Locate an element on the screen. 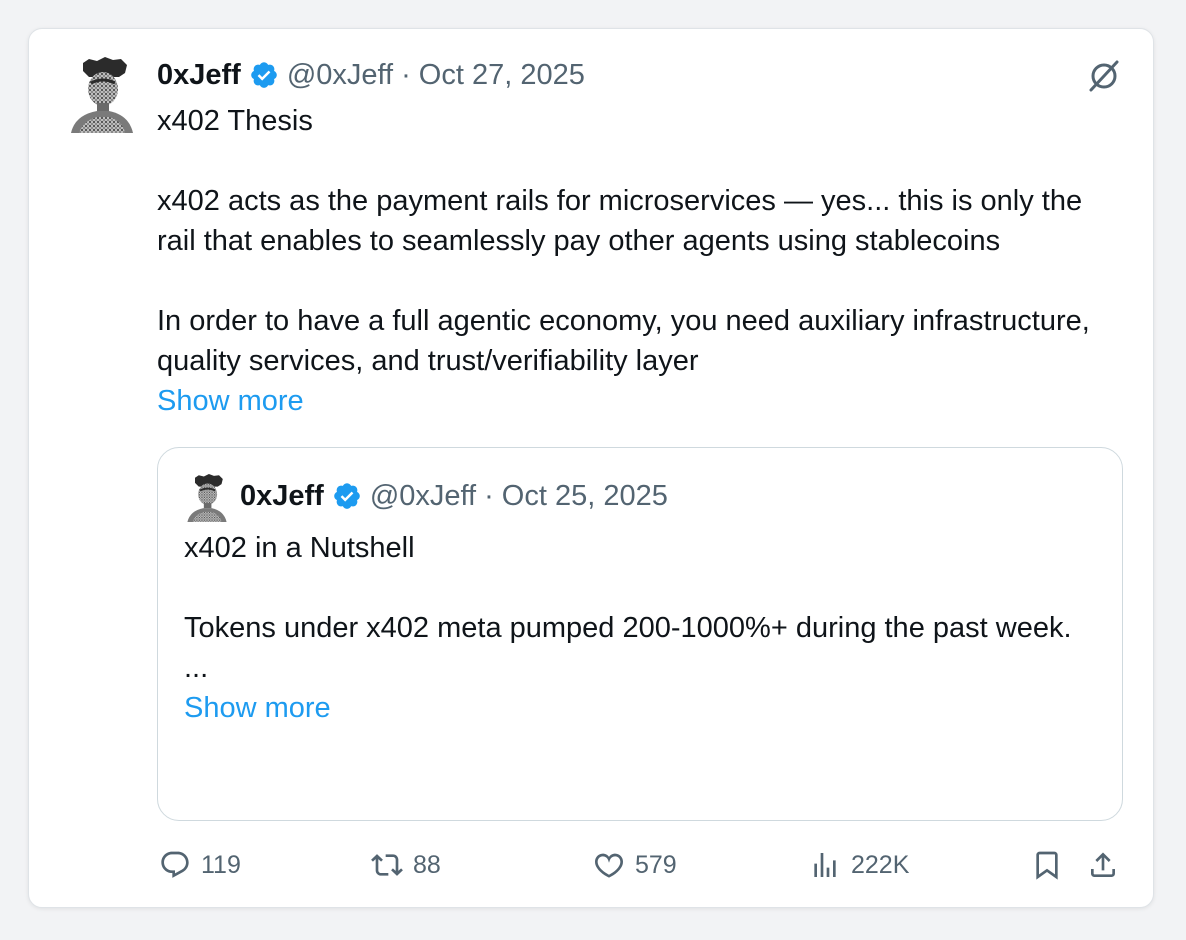 This screenshot has height=940, width=1186. quoted-author-handle: @0xJeff is located at coordinates (423, 495).